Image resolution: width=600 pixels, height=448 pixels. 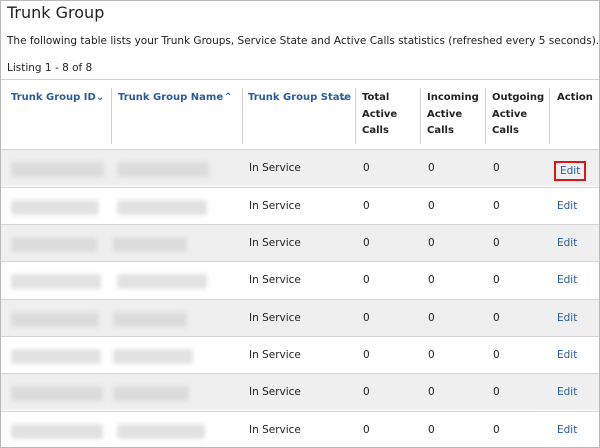 What do you see at coordinates (53, 97) in the screenshot?
I see `column-header-label: Trunk Group ID` at bounding box center [53, 97].